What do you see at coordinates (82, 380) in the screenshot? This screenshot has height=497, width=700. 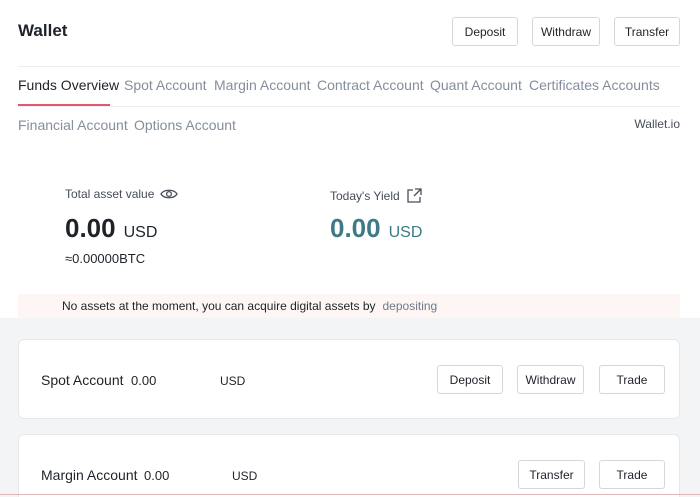 I see `account-name: Spot Account` at bounding box center [82, 380].